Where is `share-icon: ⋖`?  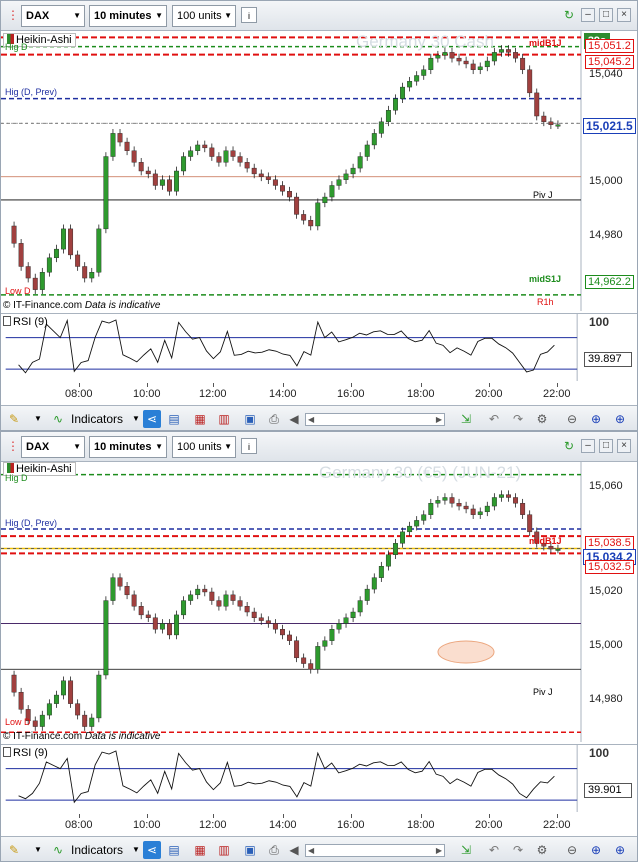 share-icon: ⋖ is located at coordinates (152, 850).